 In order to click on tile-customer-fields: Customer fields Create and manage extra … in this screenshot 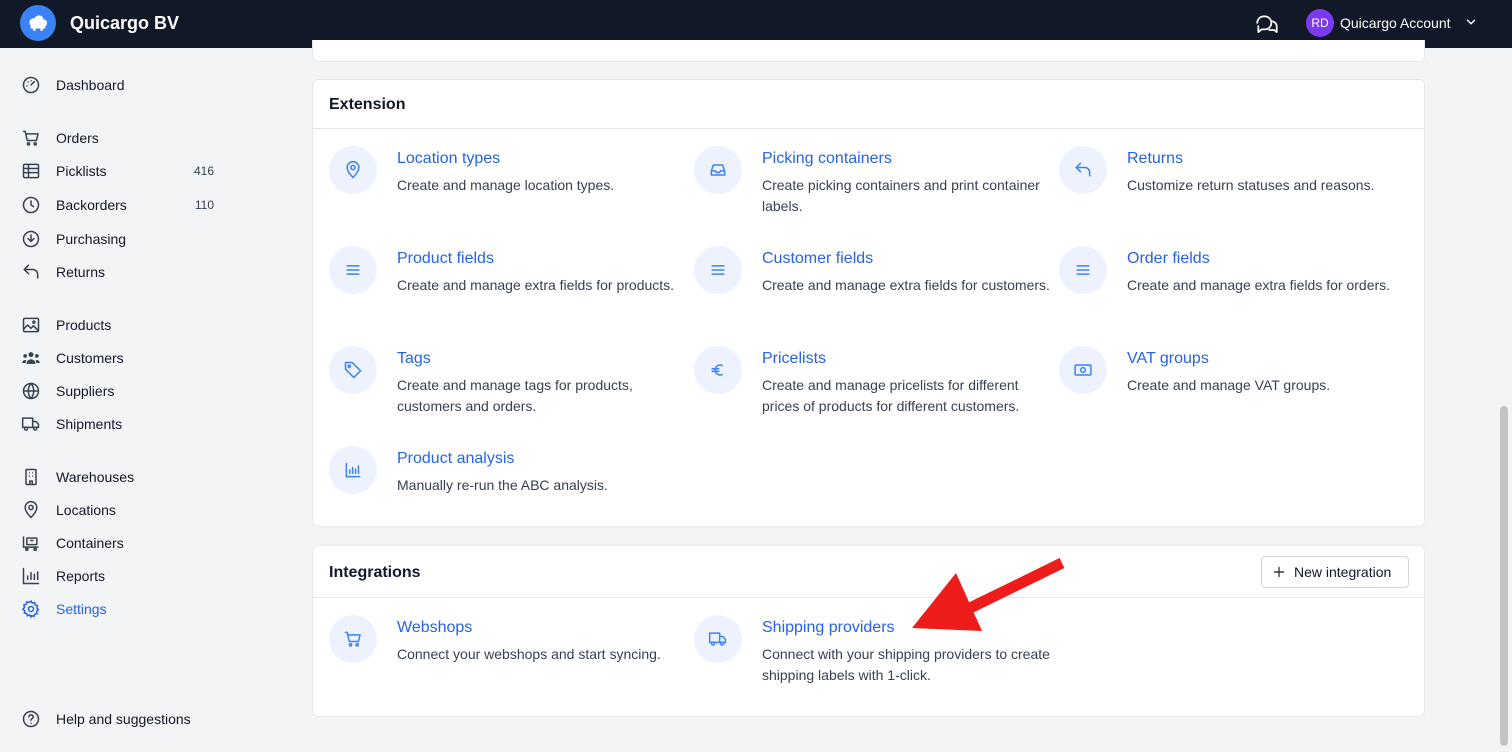, I will do `click(872, 286)`.